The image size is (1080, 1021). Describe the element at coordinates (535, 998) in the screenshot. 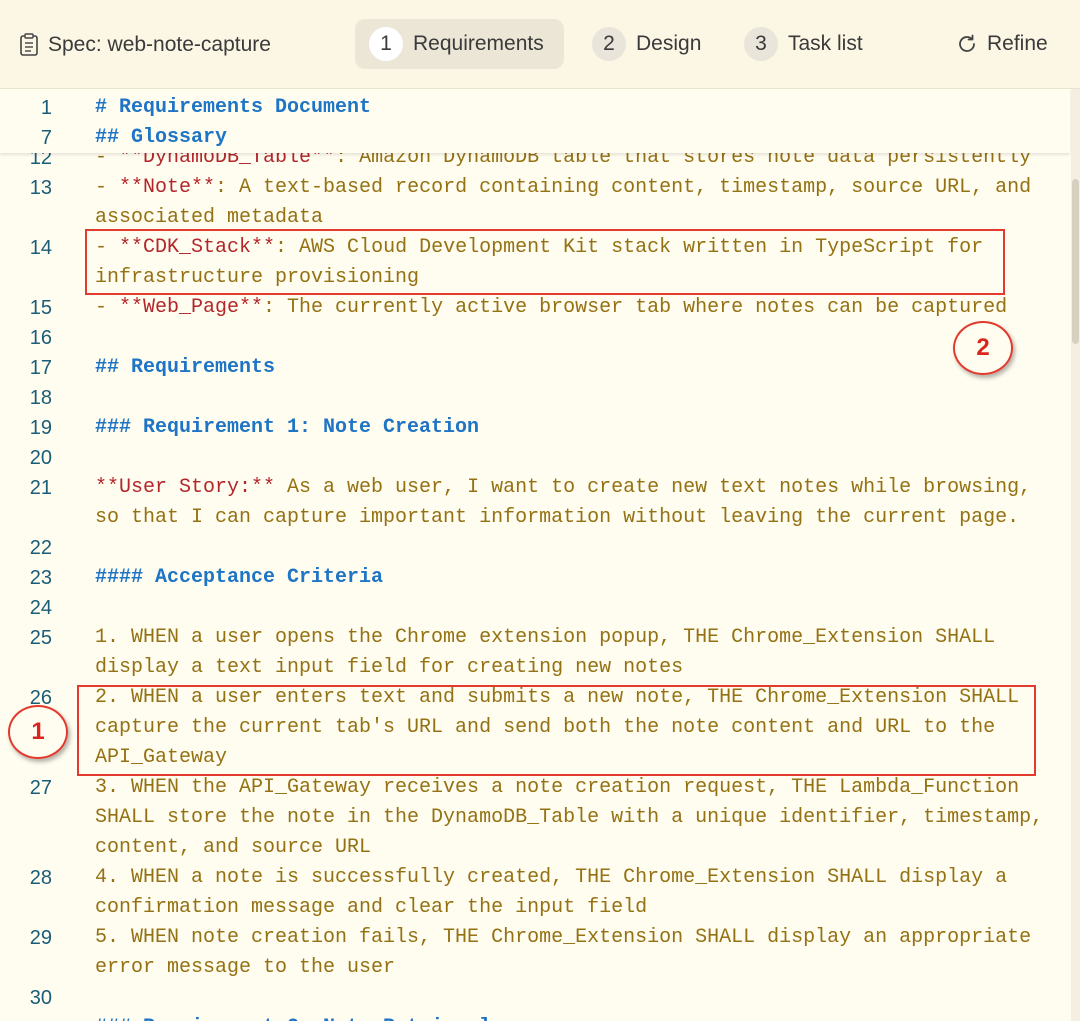

I see `code-line: 30` at that location.